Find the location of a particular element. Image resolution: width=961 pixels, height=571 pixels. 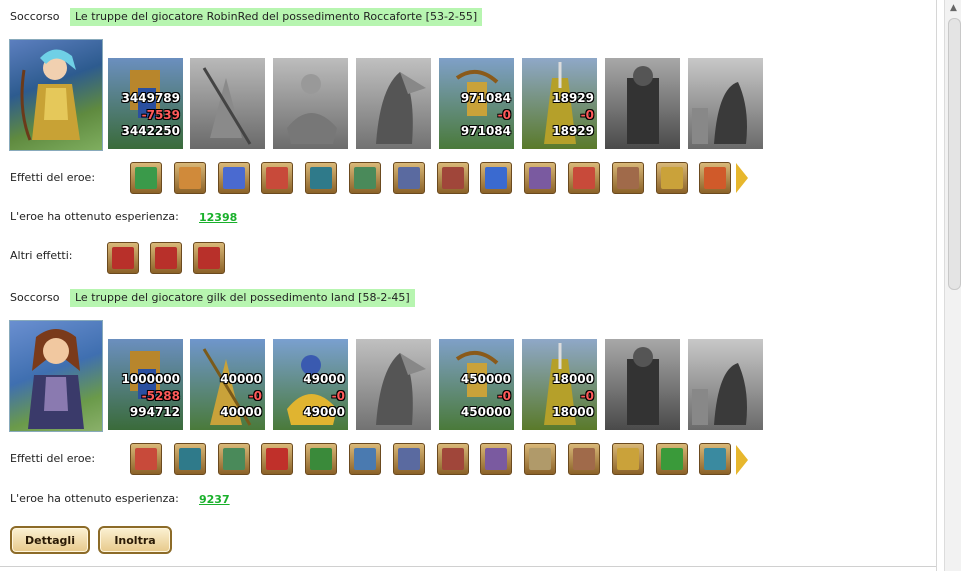

helmet-icon is located at coordinates (365, 459).